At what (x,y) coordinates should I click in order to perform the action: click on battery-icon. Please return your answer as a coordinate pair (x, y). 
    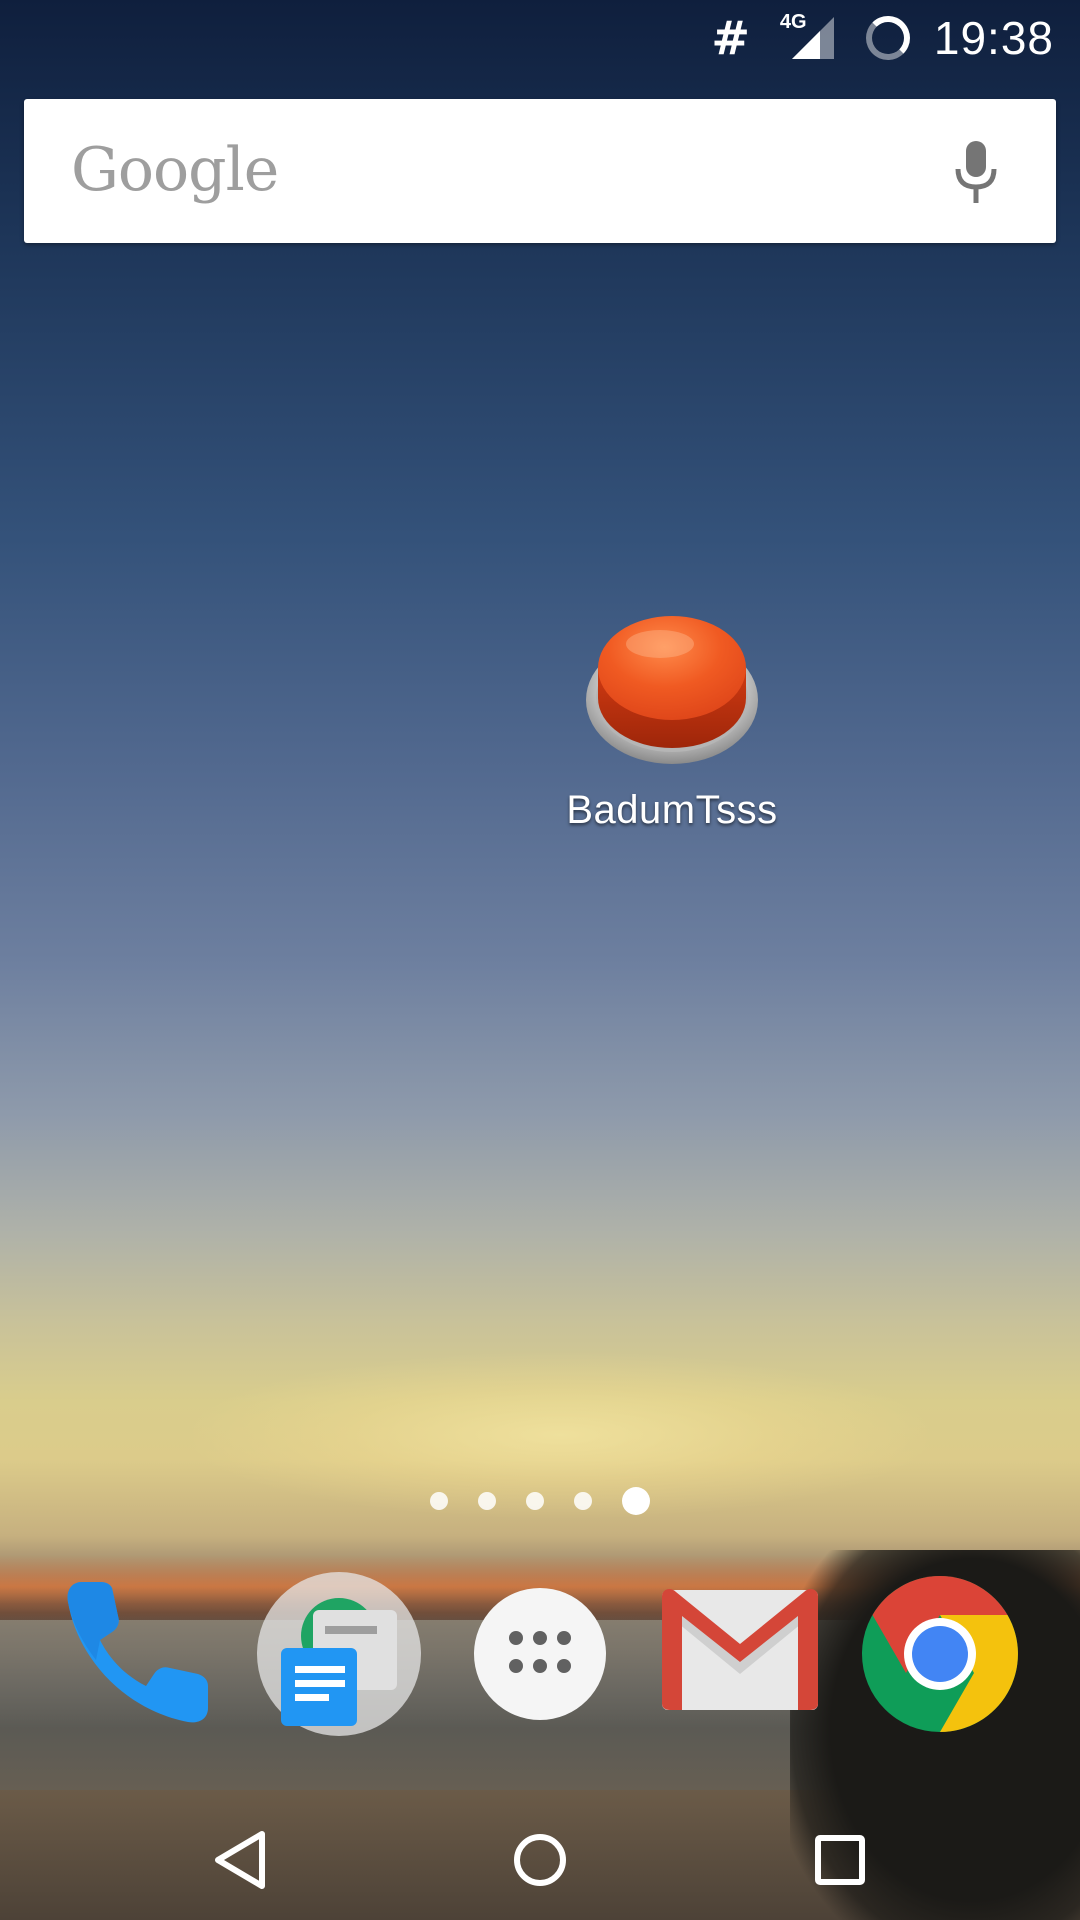
    Looking at the image, I should click on (887, 37).